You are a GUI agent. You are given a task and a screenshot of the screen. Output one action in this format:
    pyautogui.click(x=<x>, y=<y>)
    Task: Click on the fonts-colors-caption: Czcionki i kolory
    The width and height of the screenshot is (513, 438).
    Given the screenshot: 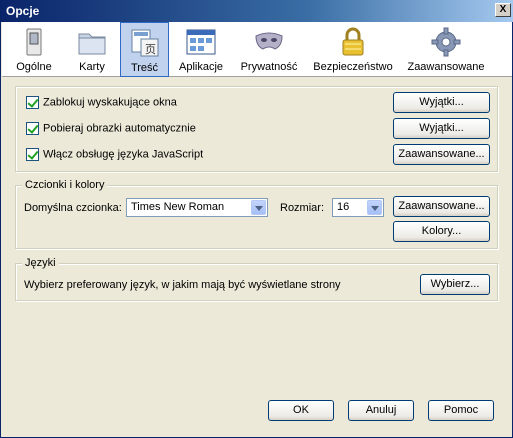 What is the action you would take?
    pyautogui.click(x=65, y=185)
    